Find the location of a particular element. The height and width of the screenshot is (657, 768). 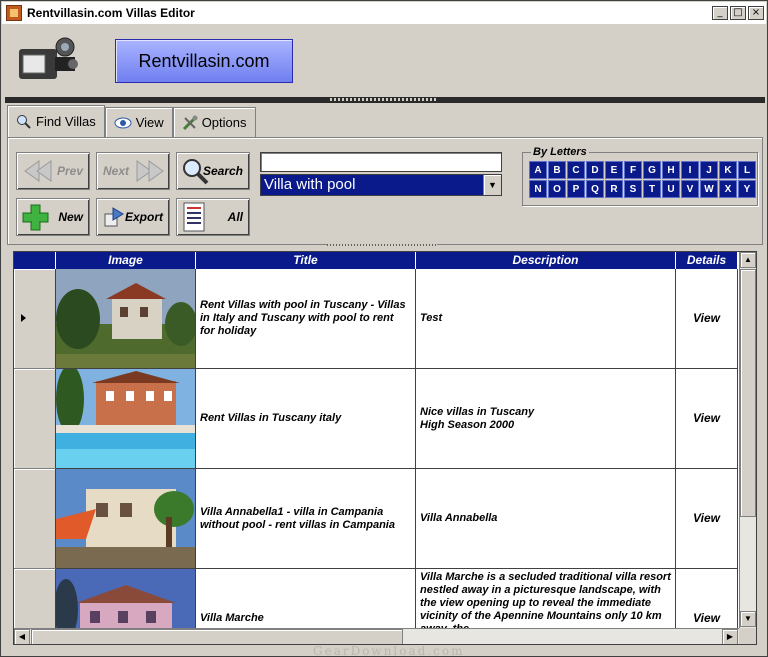

title-bar: Rentvillasin.com Villas Editor _ □ × is located at coordinates (384, 13).